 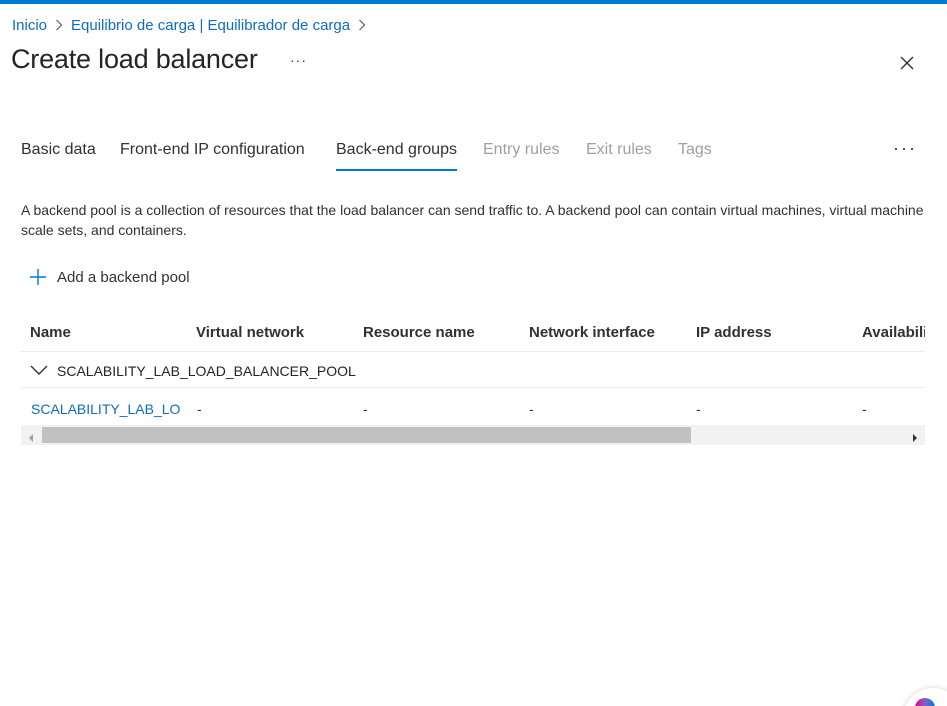 I want to click on close-icon, so click(x=907, y=63).